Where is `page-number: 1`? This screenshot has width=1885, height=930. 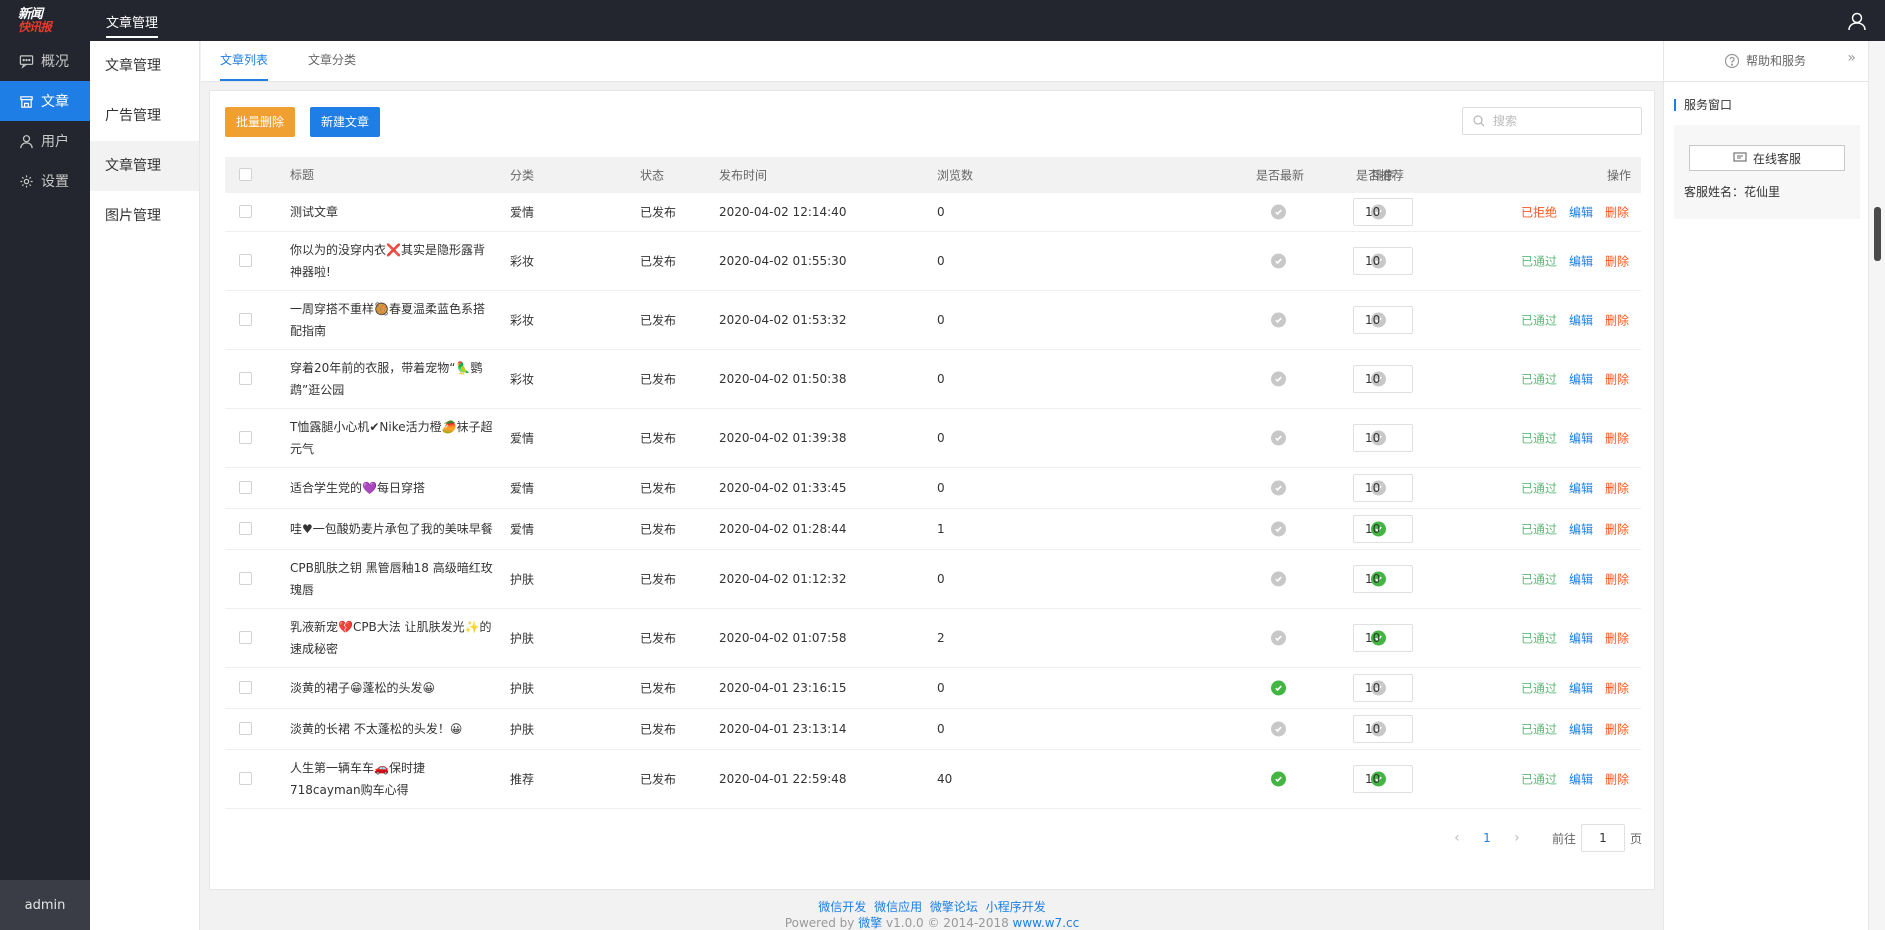
page-number: 1 is located at coordinates (1487, 838).